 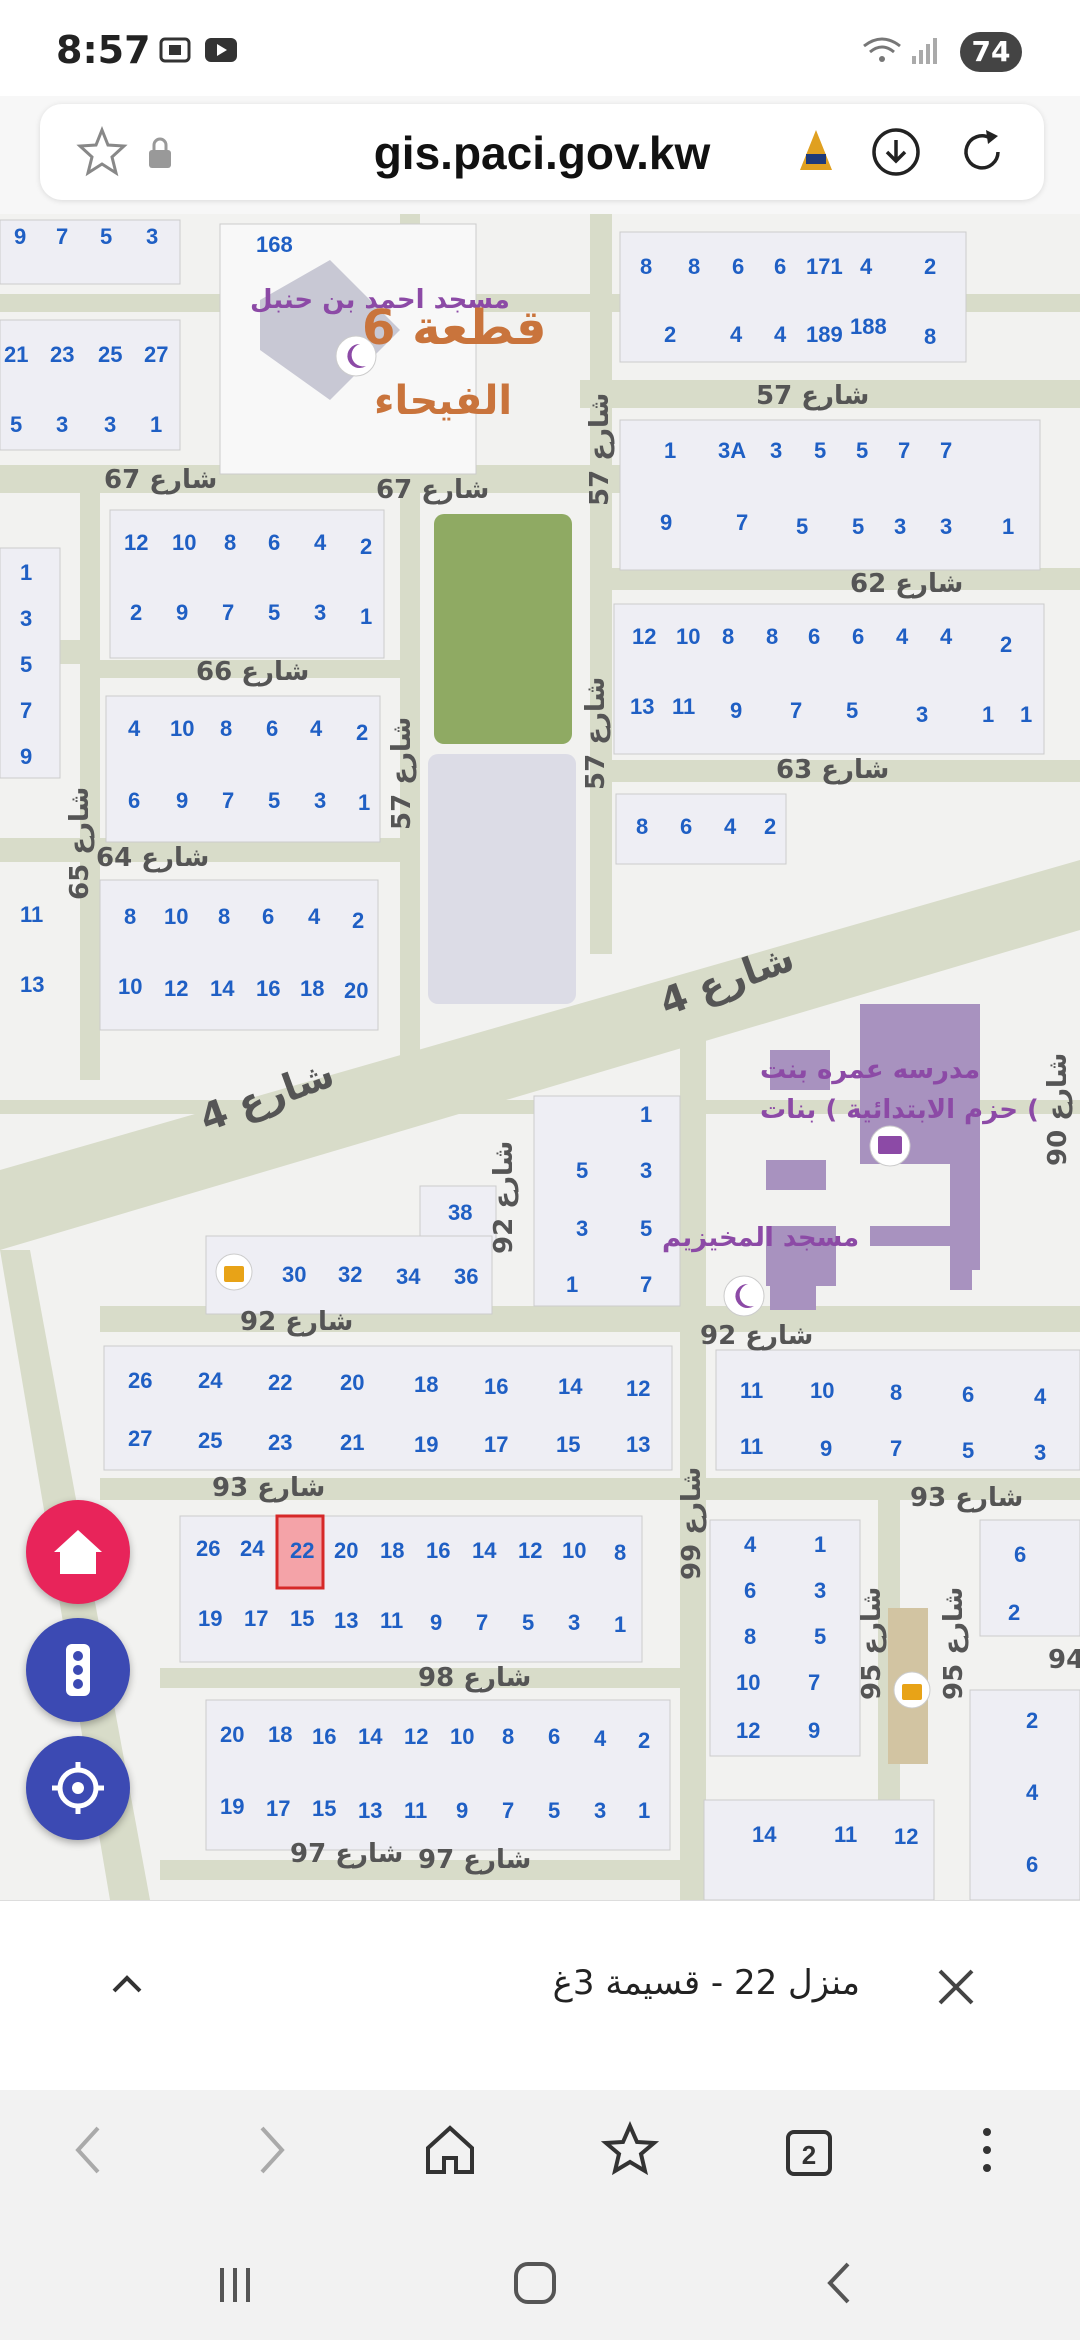 I want to click on svg-text: 34, so click(x=408, y=1276).